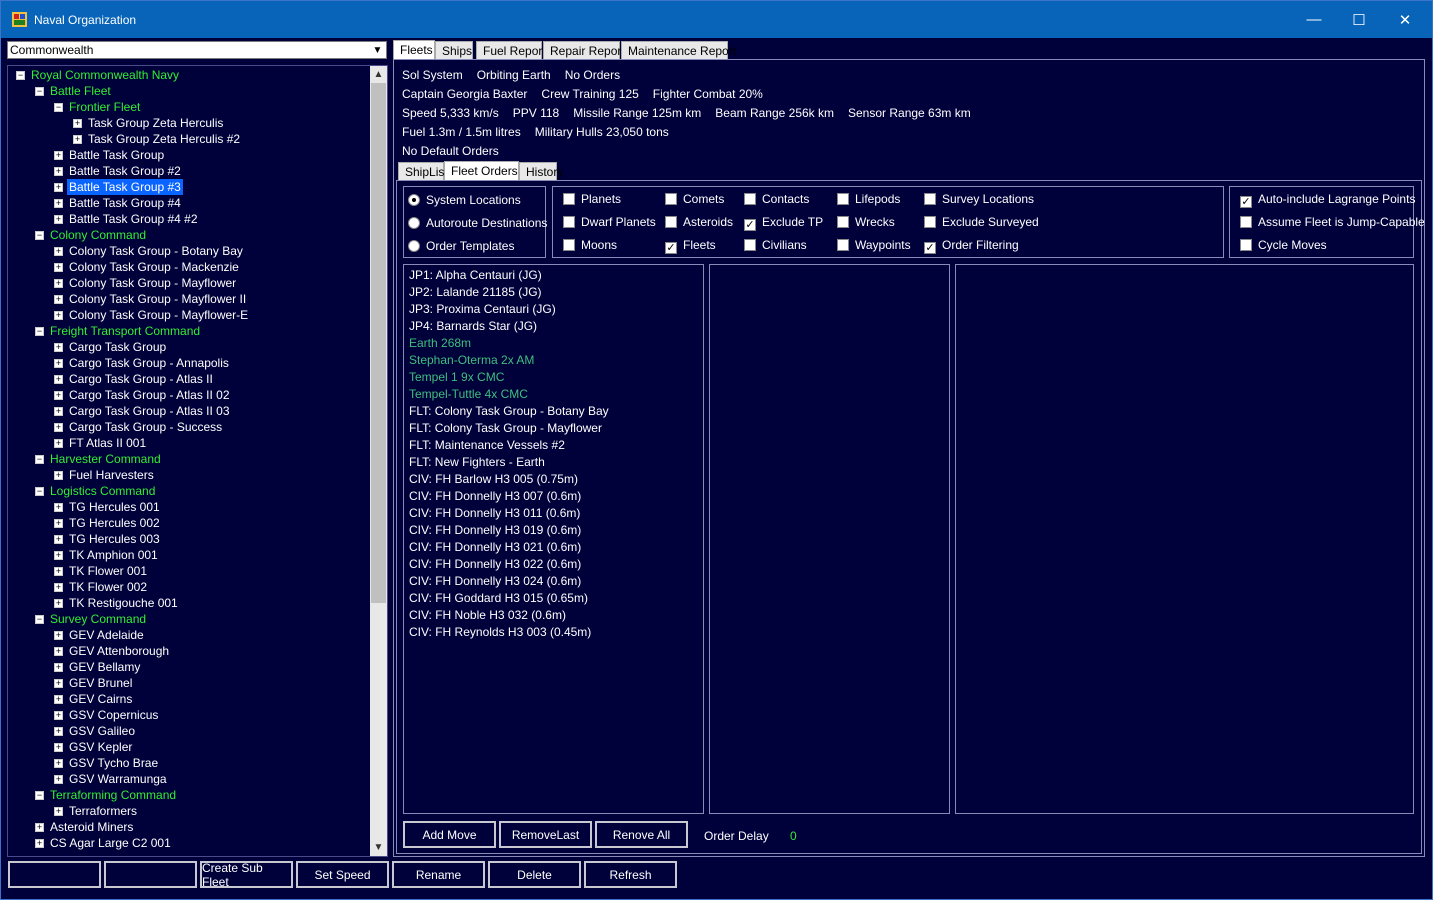  I want to click on tree-node: + Cargo Task Group, so click(189, 347).